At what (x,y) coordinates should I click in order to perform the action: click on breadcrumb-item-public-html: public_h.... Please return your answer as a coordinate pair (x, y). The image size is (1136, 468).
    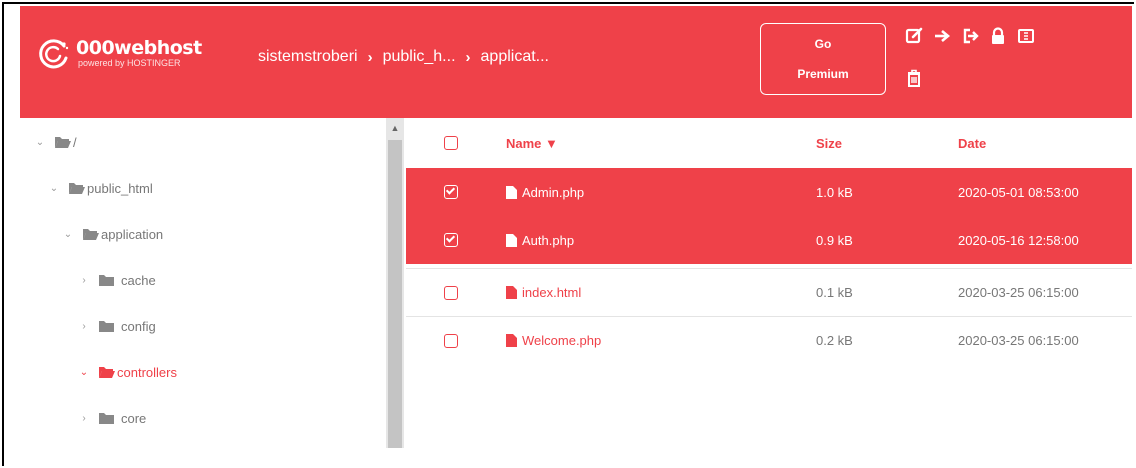
    Looking at the image, I should click on (419, 57).